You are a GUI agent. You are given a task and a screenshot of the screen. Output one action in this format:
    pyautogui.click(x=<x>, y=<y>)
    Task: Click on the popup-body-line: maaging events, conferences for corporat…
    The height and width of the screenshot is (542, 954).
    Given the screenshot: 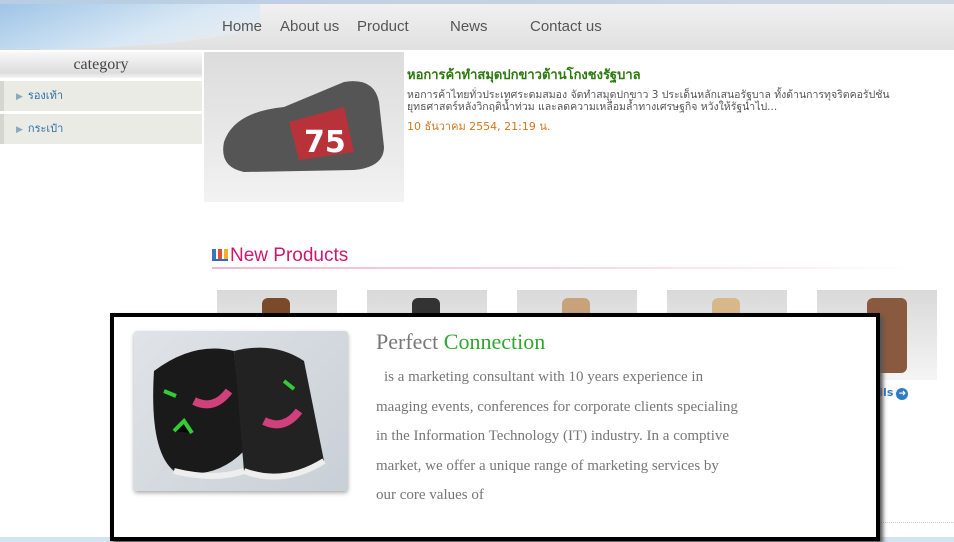 What is the action you would take?
    pyautogui.click(x=557, y=406)
    